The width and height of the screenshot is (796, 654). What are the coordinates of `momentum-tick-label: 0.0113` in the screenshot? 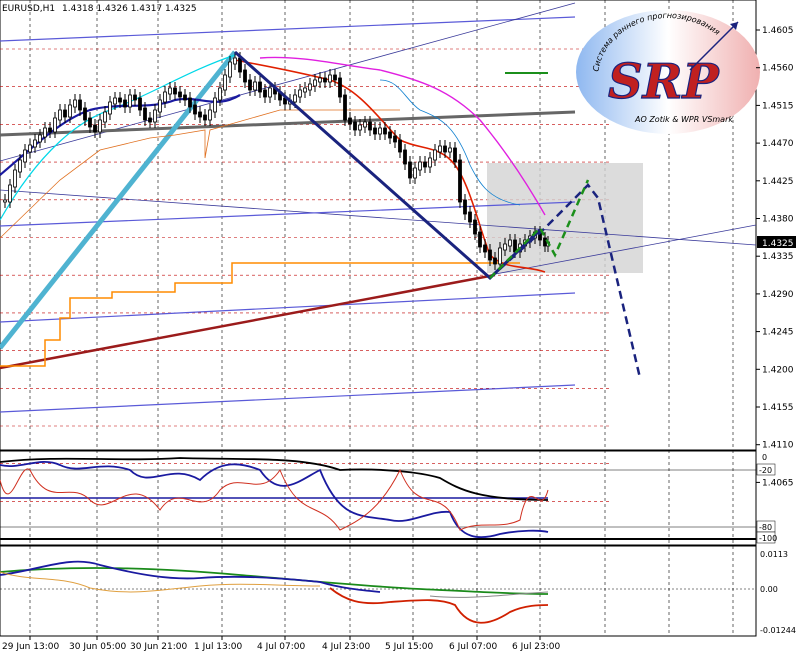 It's located at (774, 554).